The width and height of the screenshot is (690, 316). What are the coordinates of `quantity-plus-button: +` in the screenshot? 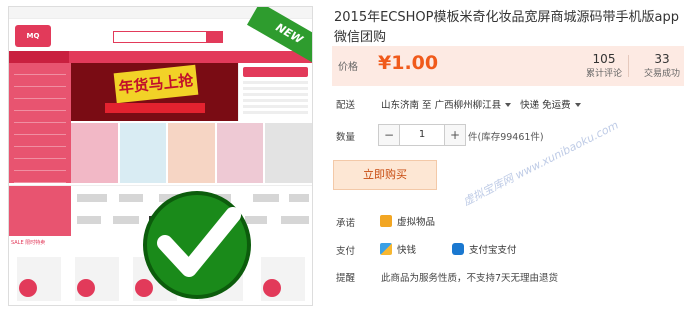 It's located at (455, 135).